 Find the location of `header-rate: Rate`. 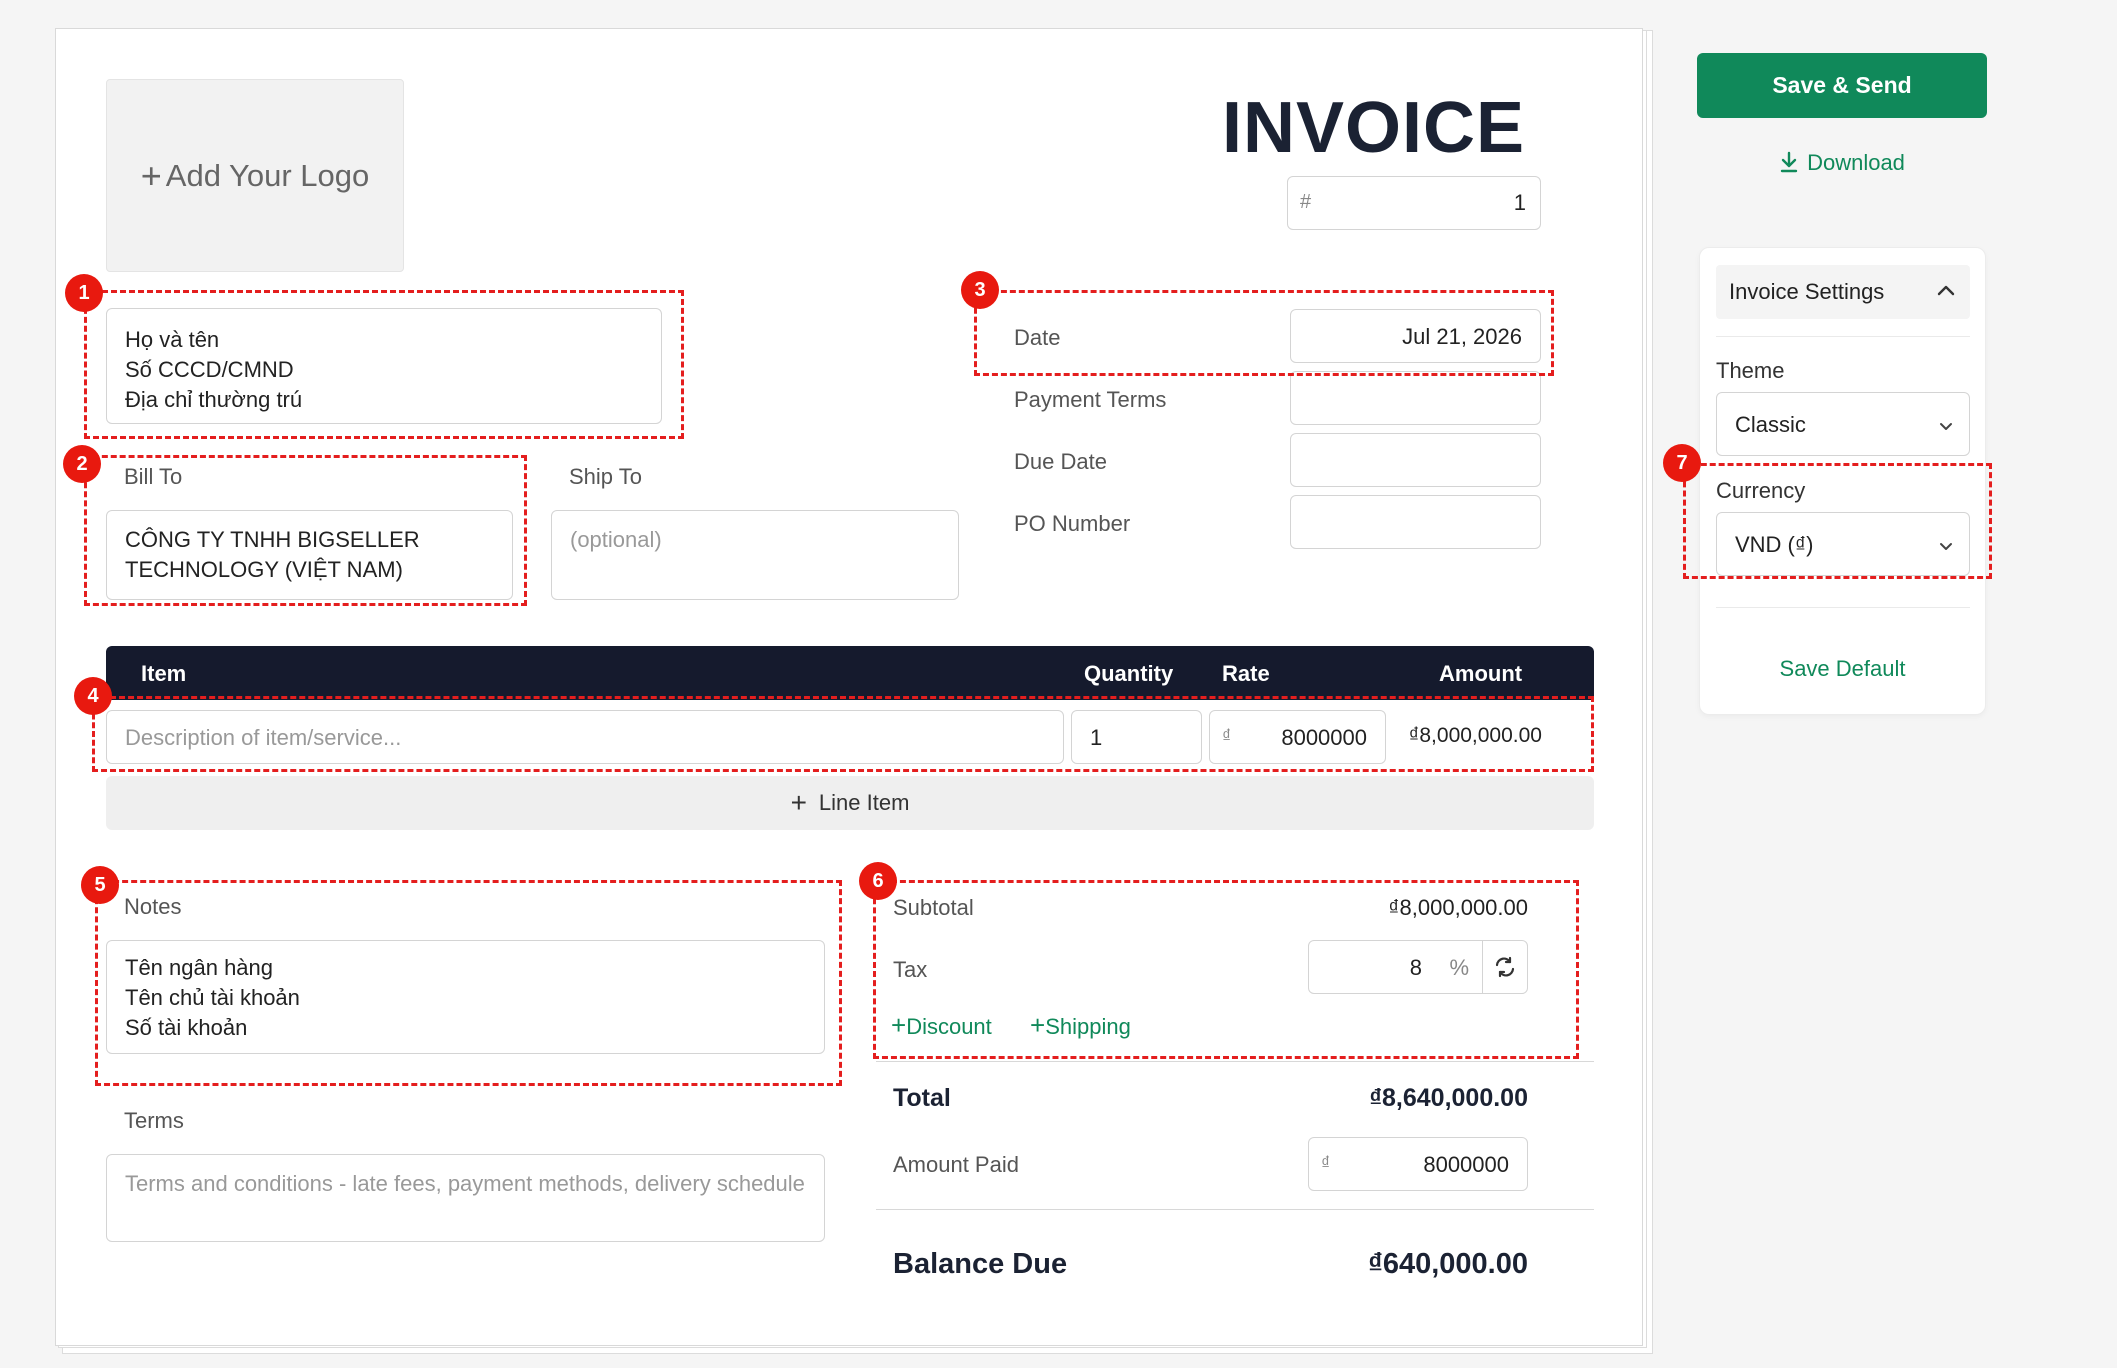

header-rate: Rate is located at coordinates (1246, 673).